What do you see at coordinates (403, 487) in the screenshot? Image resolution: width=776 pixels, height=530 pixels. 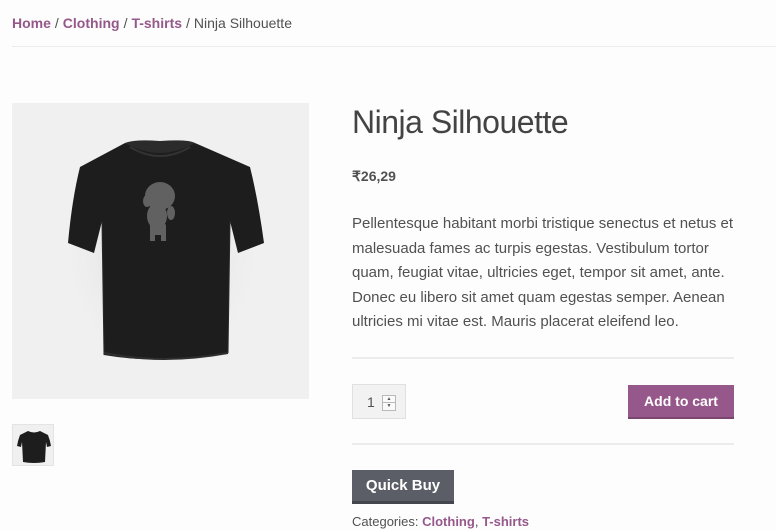 I see `quick-buy-button: Quick Buy` at bounding box center [403, 487].